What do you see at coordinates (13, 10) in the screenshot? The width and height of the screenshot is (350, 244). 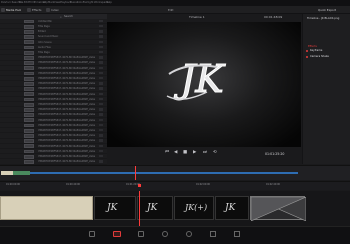 I see `media-pool-tab: Media Pool` at bounding box center [13, 10].